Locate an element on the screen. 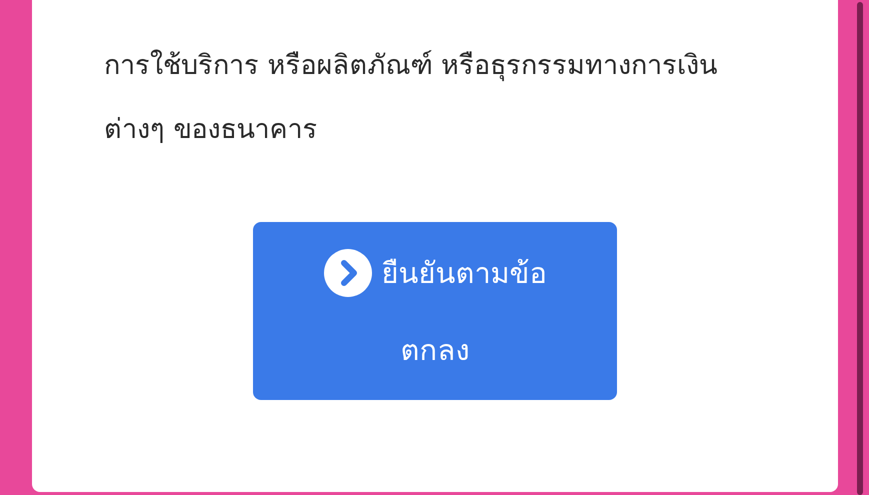  consent-text: การใช้บริการ หรือผลิตภัณฑ์ หรือธุรกรรมทางการเงิน ต่างๆ ของธนาคาร is located at coordinates (411, 97).